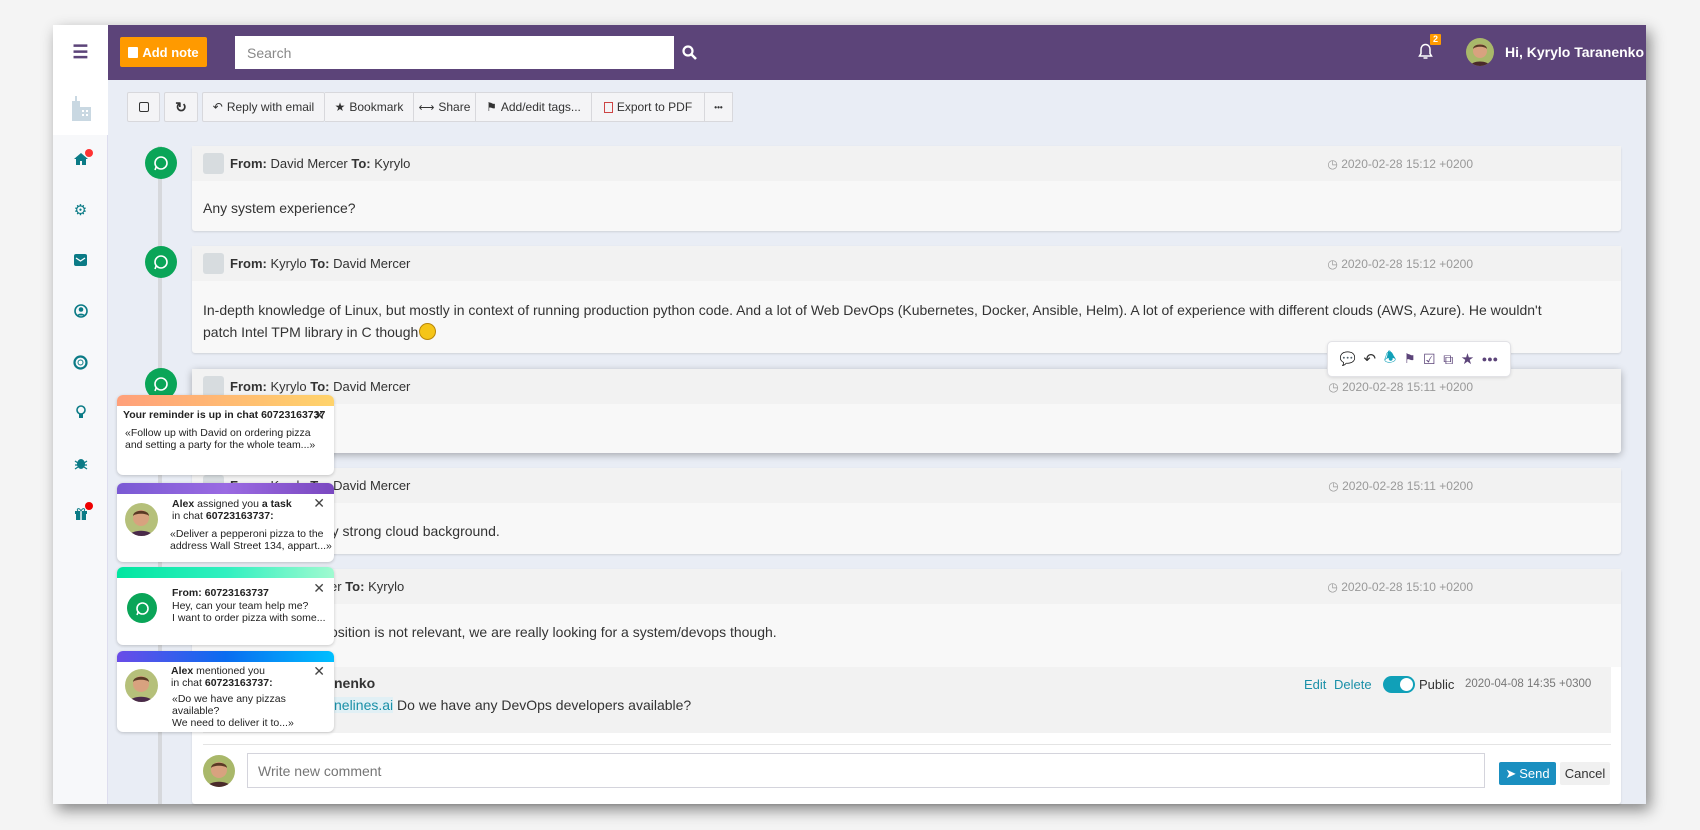  Describe the element at coordinates (224, 415) in the screenshot. I see `toast-title: Your reminder is up in chat 60723163737` at that location.